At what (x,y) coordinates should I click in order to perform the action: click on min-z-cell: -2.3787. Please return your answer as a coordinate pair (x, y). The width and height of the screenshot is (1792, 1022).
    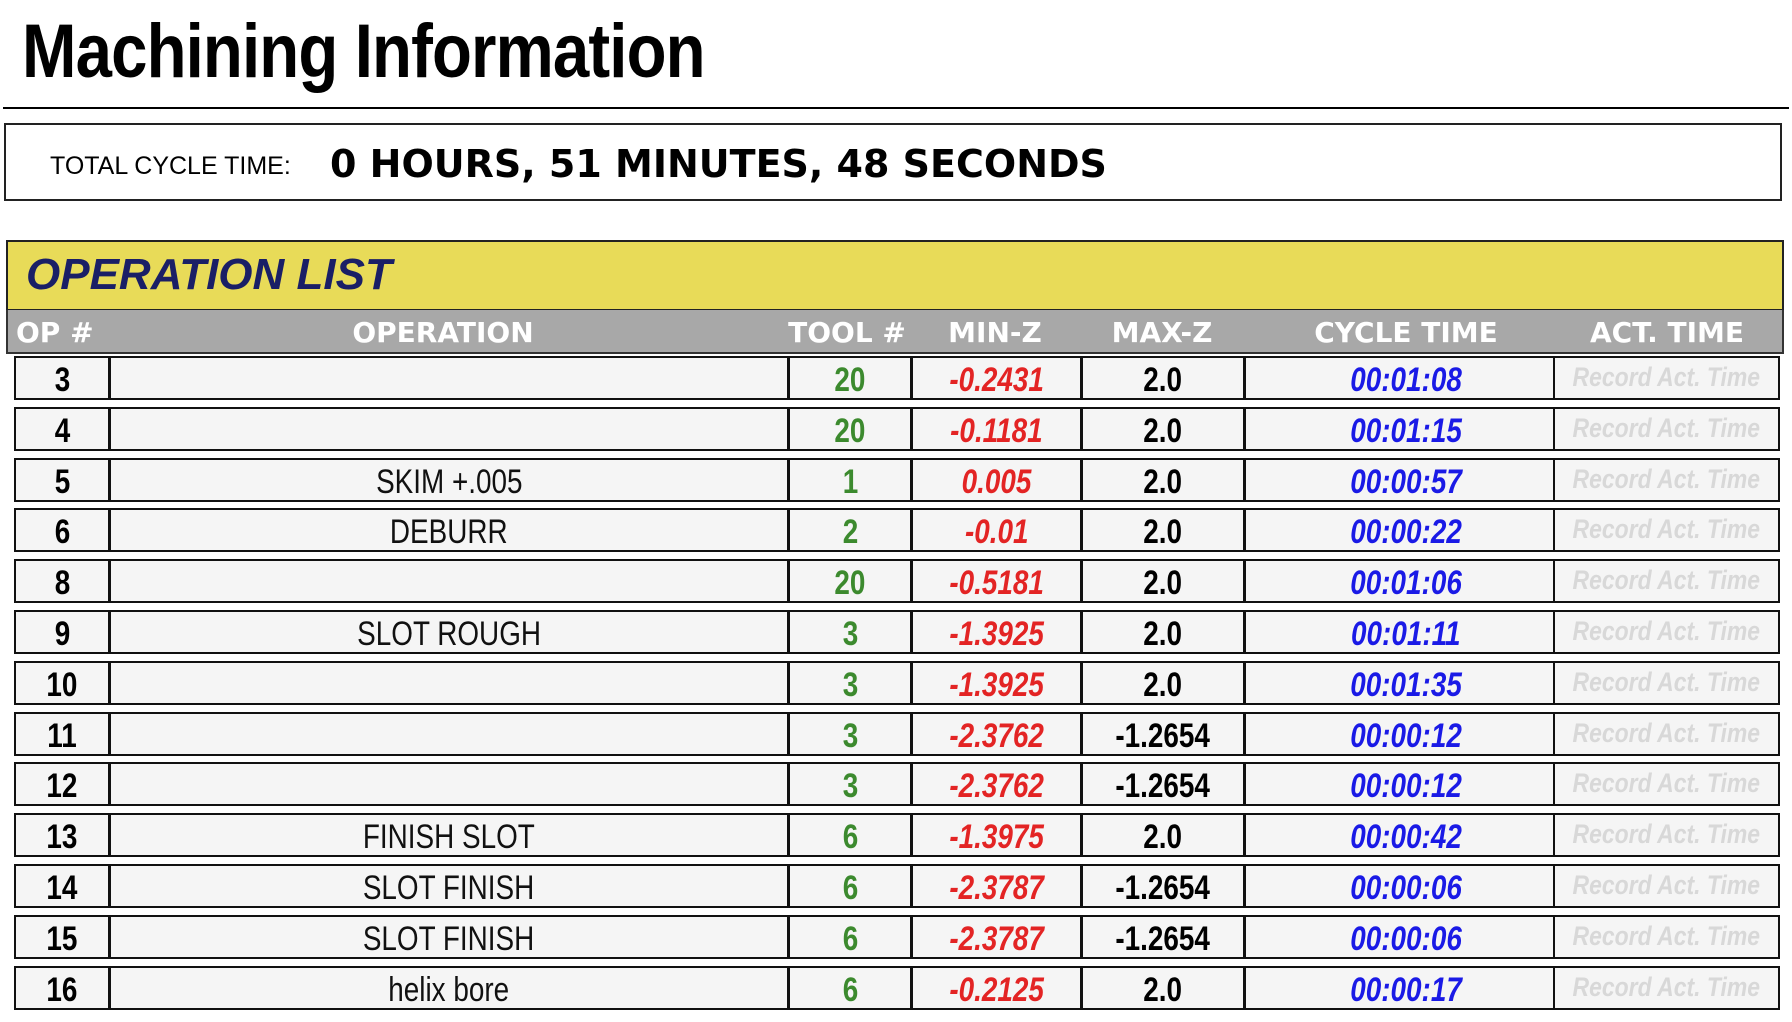
    Looking at the image, I should click on (996, 886).